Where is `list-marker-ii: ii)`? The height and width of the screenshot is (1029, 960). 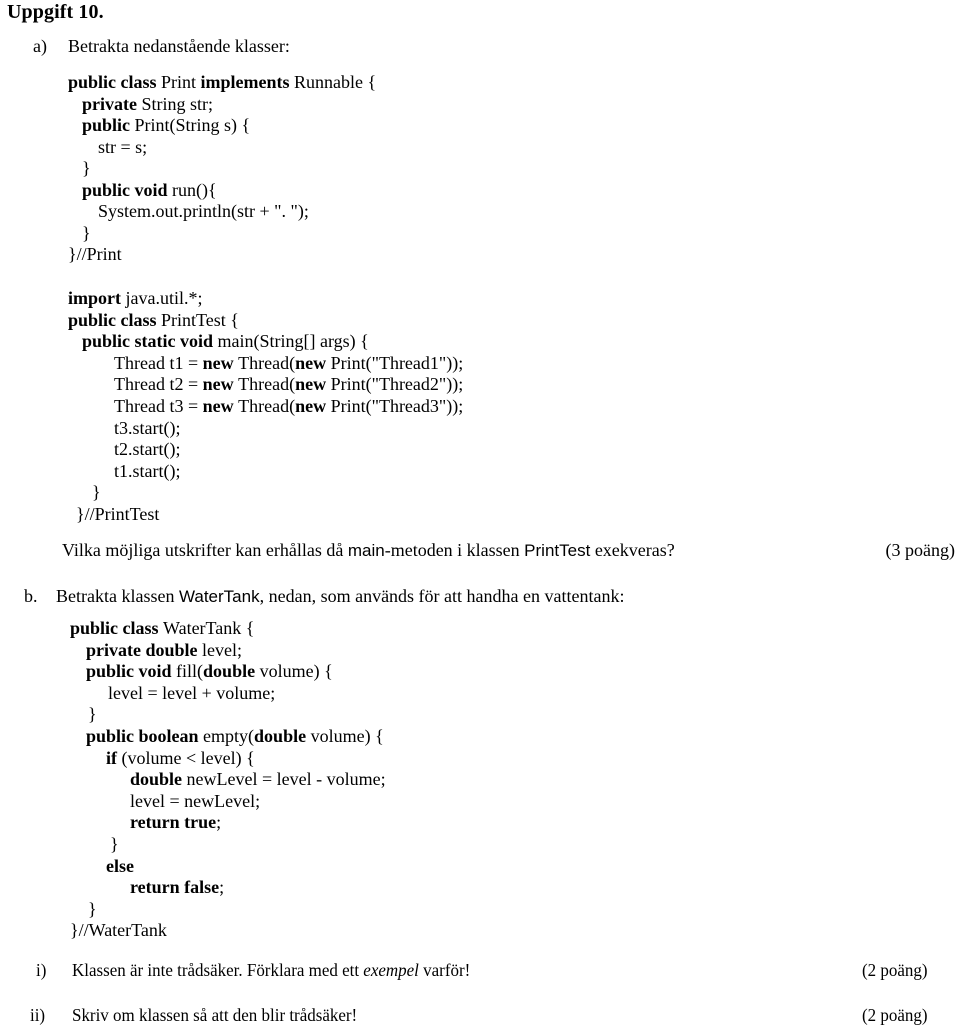 list-marker-ii: ii) is located at coordinates (38, 1015).